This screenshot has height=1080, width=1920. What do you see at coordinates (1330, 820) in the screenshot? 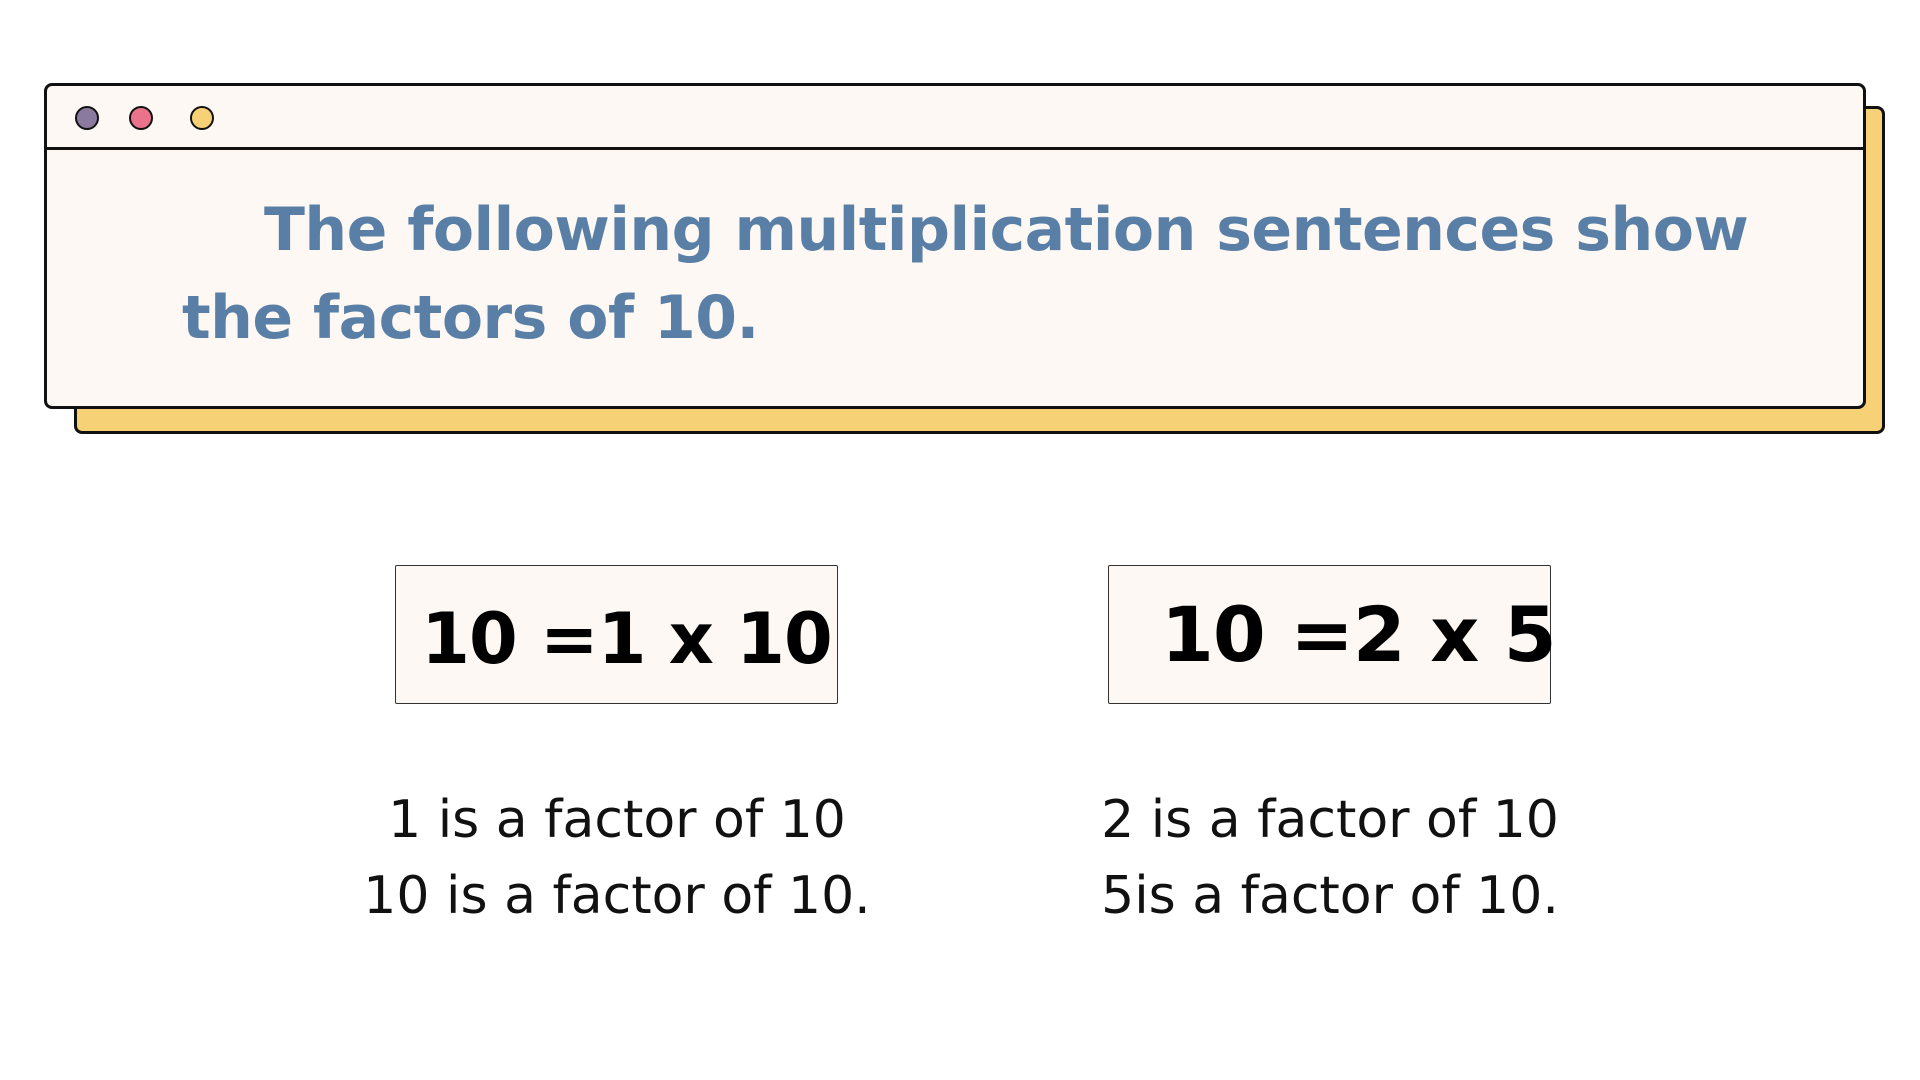
I see `factor-statement: 2 is a factor of 10` at bounding box center [1330, 820].